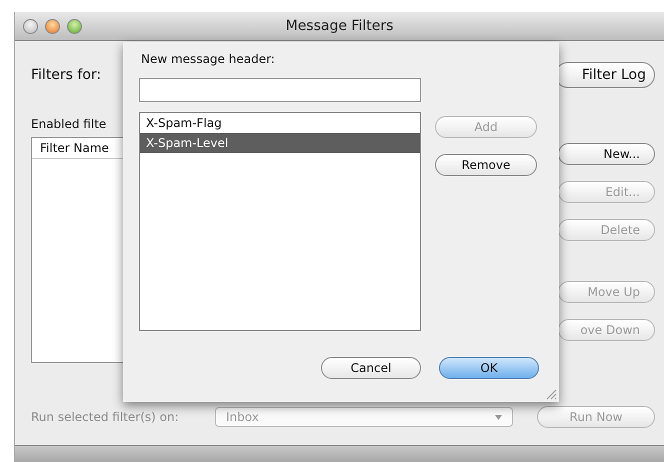  Describe the element at coordinates (339, 26) in the screenshot. I see `window-title: Message Filters` at that location.